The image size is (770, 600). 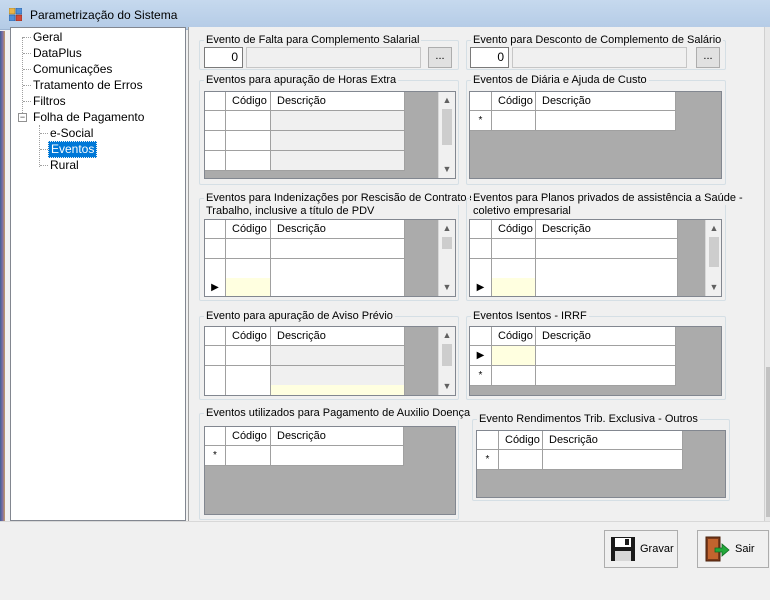 I want to click on tree-connector, so click(x=27, y=37).